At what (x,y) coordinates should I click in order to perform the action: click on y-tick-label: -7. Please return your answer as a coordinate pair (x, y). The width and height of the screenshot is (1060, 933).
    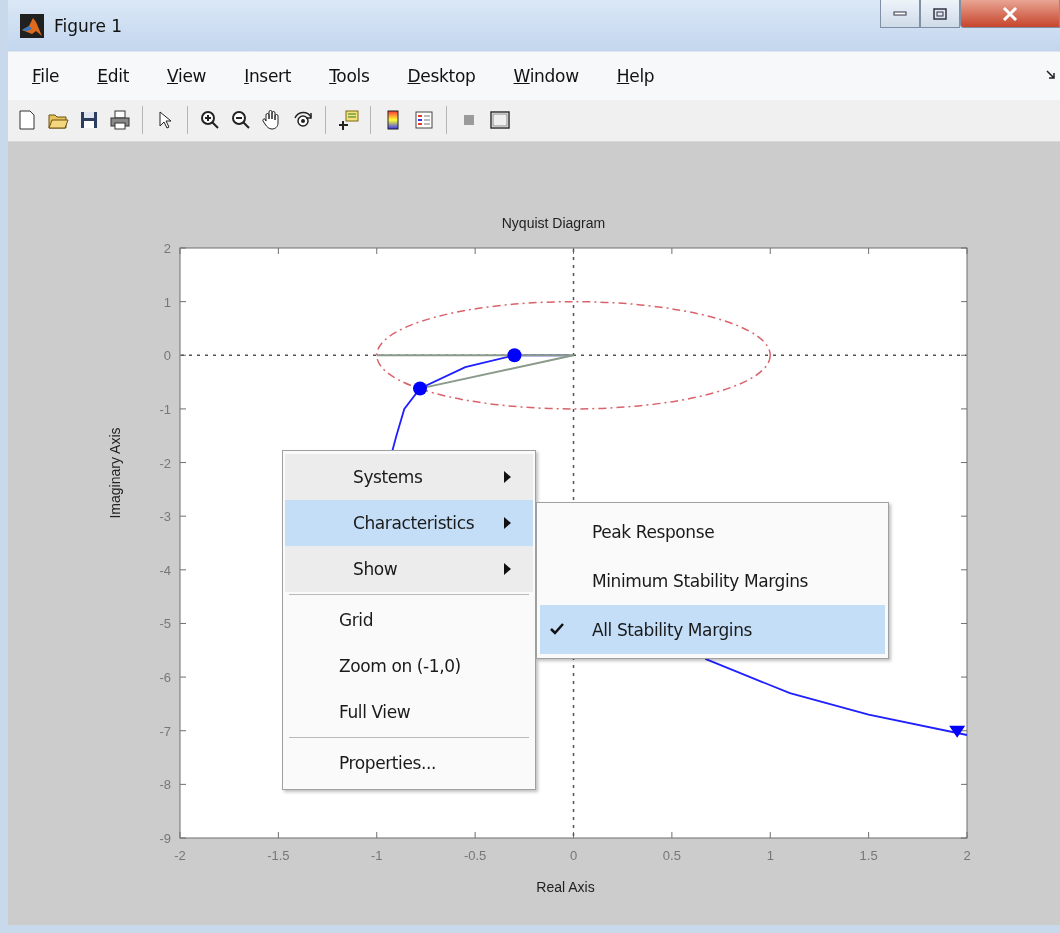
    Looking at the image, I should click on (165, 731).